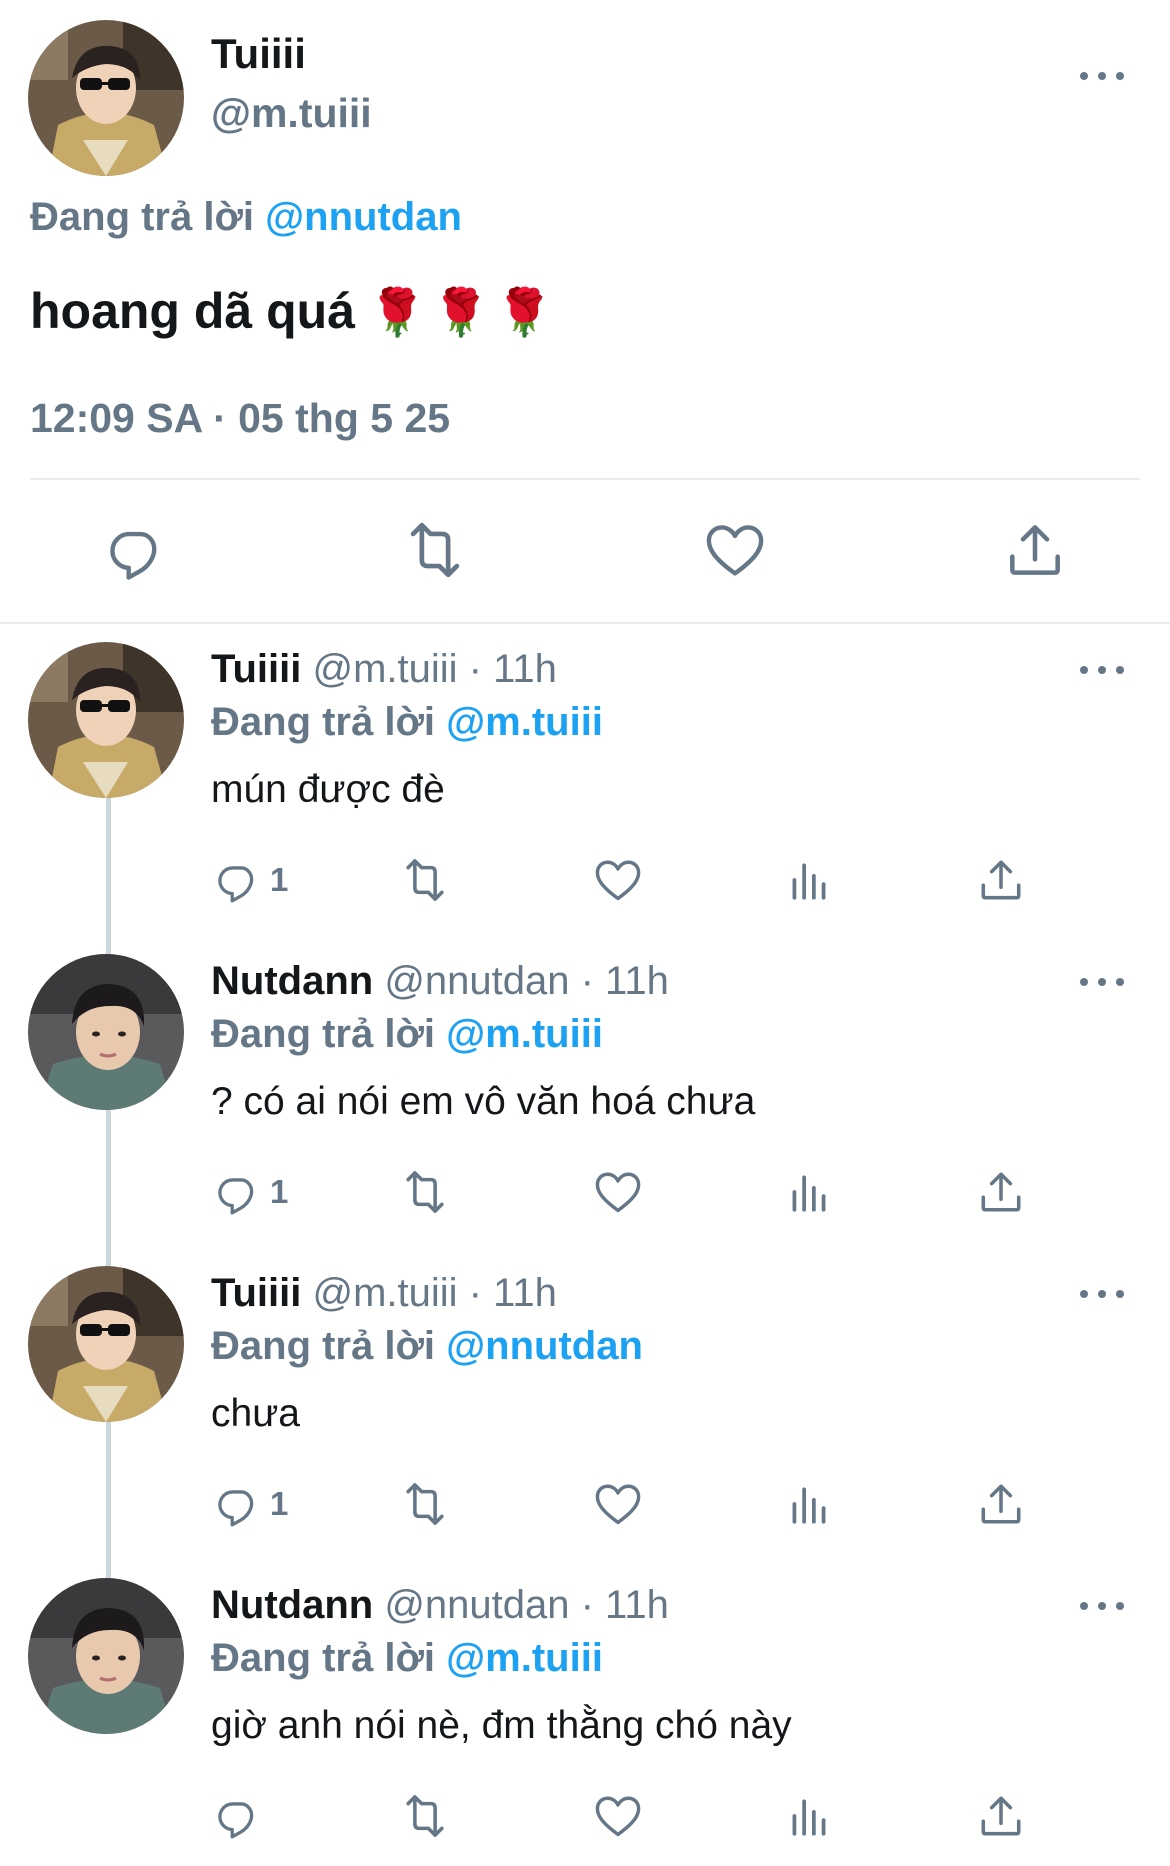 The image size is (1170, 1866). What do you see at coordinates (463, 312) in the screenshot?
I see `rose-emoji: 🌹🌹🌹` at bounding box center [463, 312].